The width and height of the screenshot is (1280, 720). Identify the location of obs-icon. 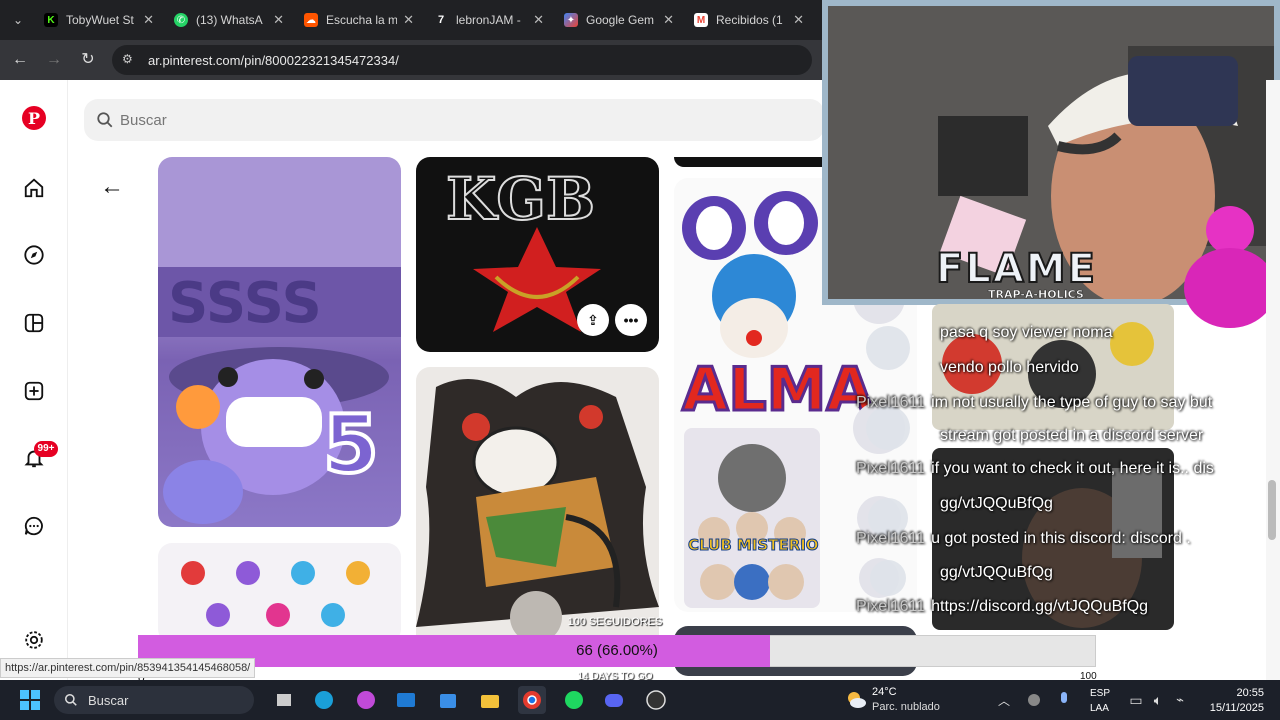
(656, 700).